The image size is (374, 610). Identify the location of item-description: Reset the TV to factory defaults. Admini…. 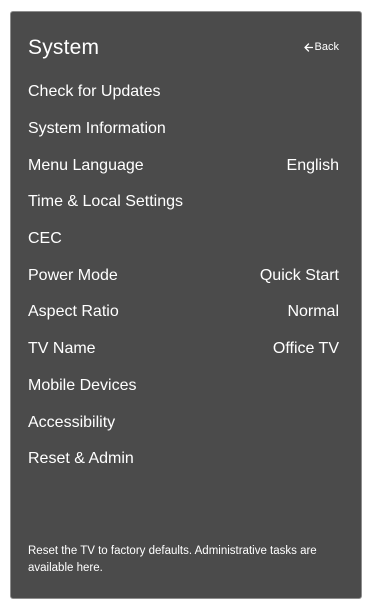
(172, 559).